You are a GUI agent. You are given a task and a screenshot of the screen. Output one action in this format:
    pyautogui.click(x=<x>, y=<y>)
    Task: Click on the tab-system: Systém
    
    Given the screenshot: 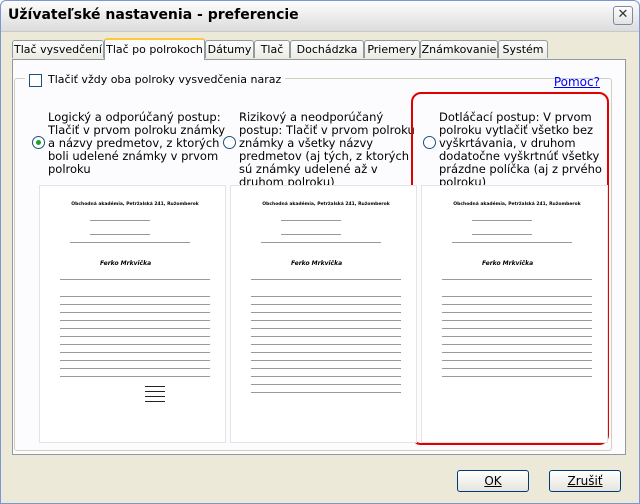 What is the action you would take?
    pyautogui.click(x=523, y=49)
    